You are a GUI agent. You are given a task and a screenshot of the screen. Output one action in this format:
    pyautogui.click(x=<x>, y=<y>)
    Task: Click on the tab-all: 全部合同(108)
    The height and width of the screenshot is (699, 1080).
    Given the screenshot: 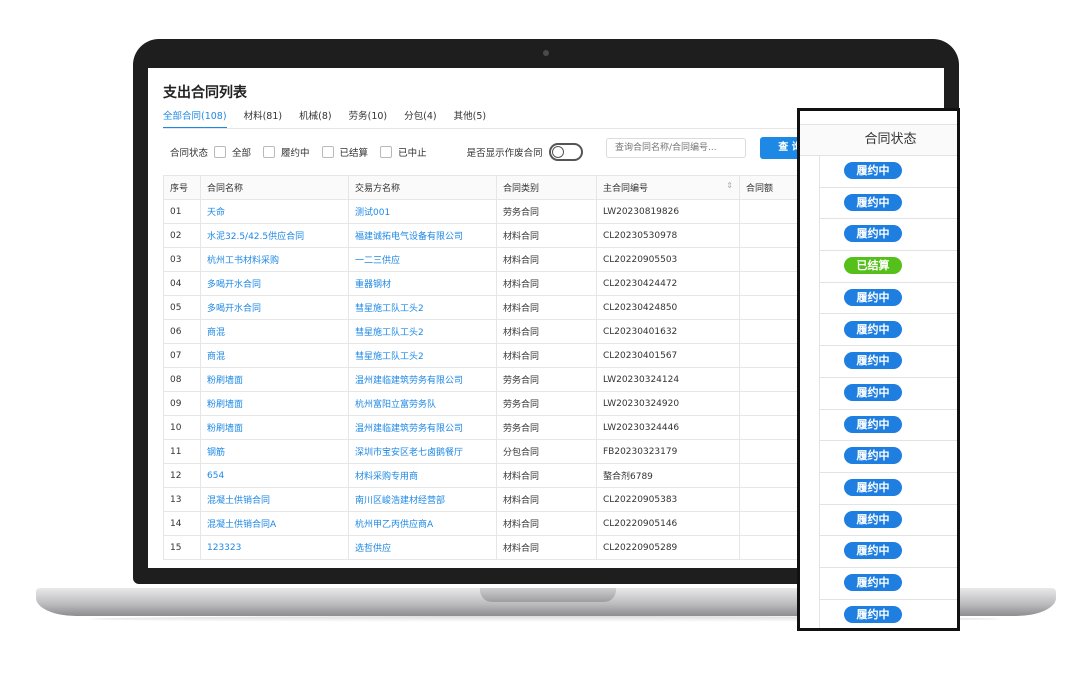 What is the action you would take?
    pyautogui.click(x=195, y=118)
    